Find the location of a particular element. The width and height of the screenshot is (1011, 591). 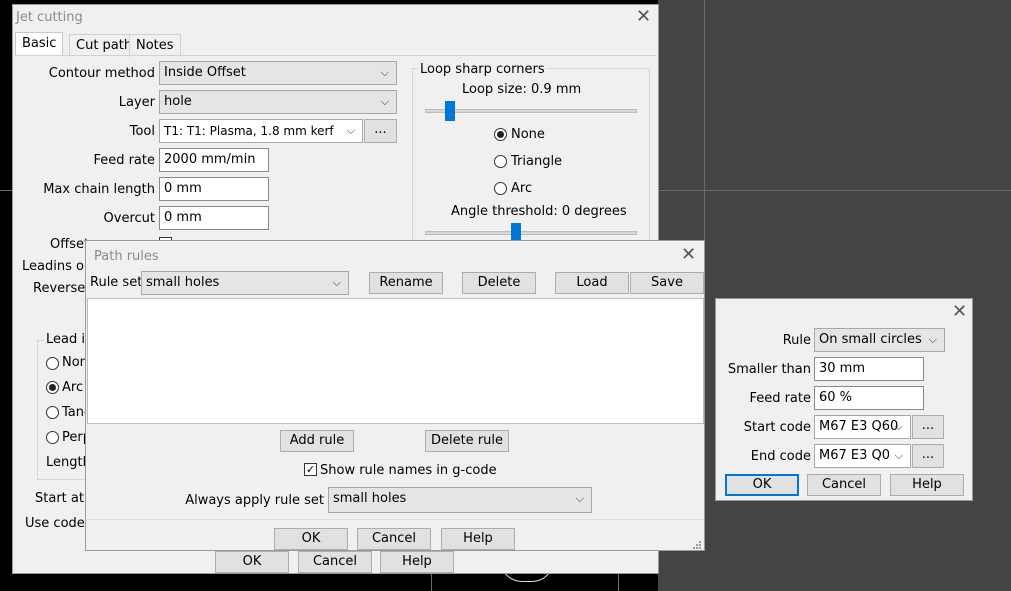

start-code-value: M67 E3 Q60 is located at coordinates (859, 426).